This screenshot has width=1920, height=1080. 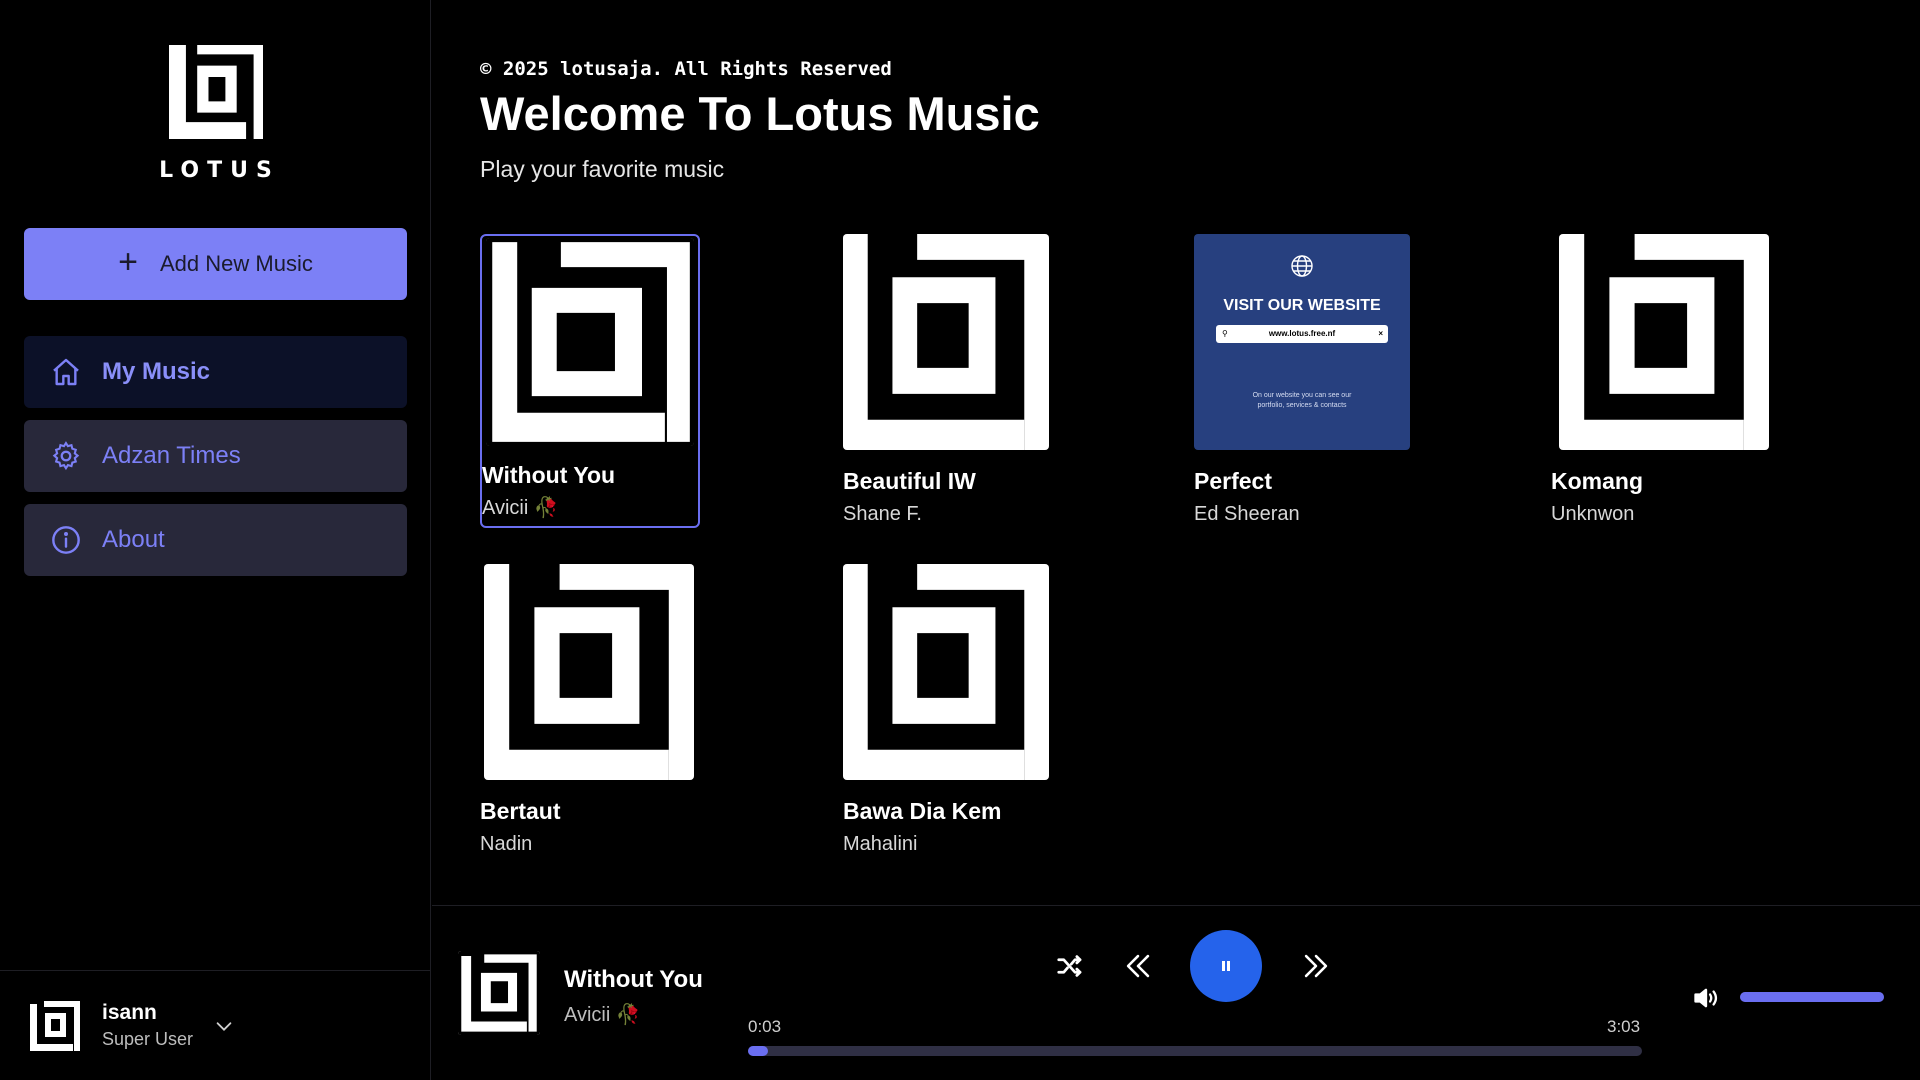 I want to click on song-artist: Shane F., so click(x=882, y=514).